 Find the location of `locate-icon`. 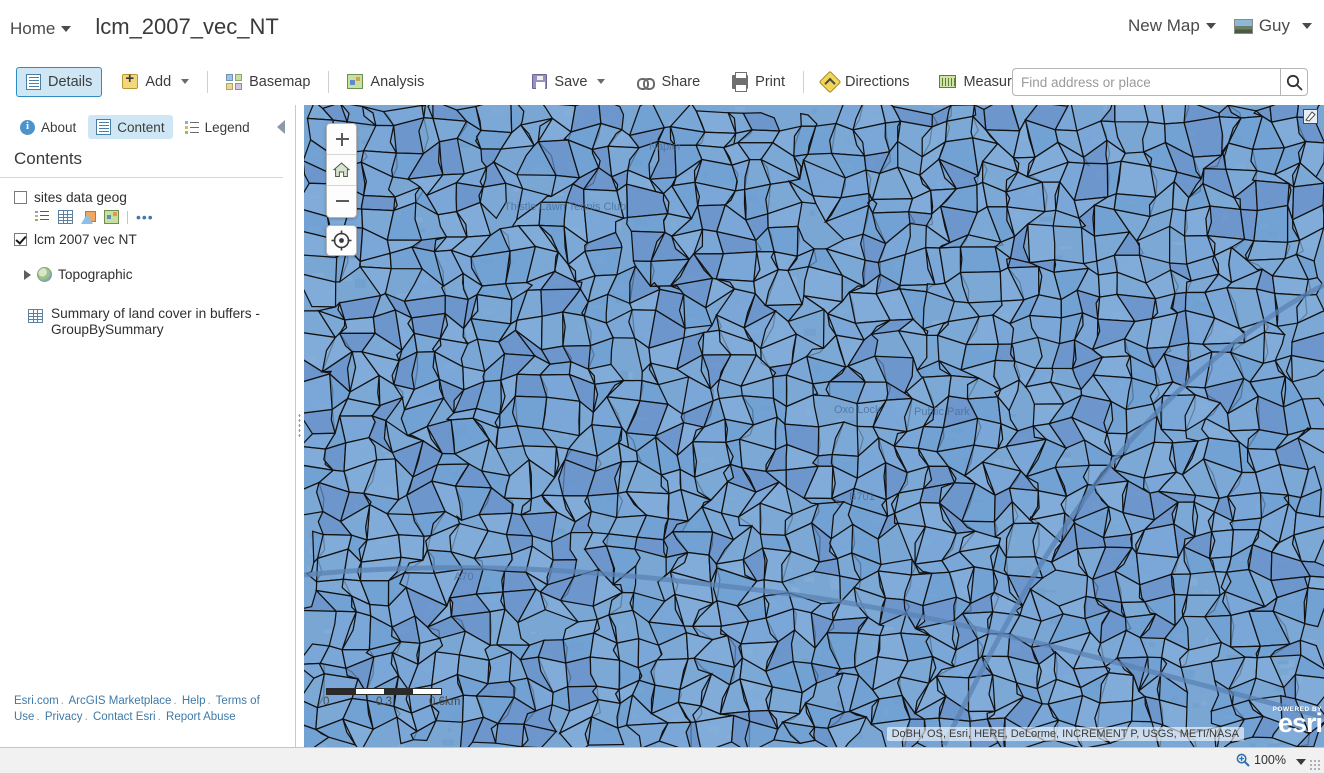

locate-icon is located at coordinates (341, 240).